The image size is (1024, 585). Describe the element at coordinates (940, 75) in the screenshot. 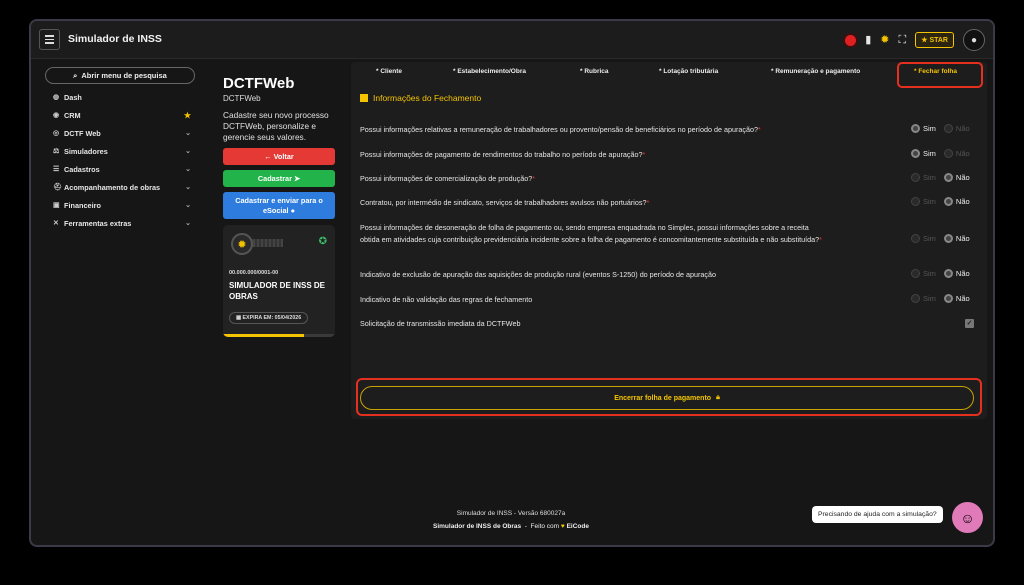

I see `active-tab-highlight` at that location.